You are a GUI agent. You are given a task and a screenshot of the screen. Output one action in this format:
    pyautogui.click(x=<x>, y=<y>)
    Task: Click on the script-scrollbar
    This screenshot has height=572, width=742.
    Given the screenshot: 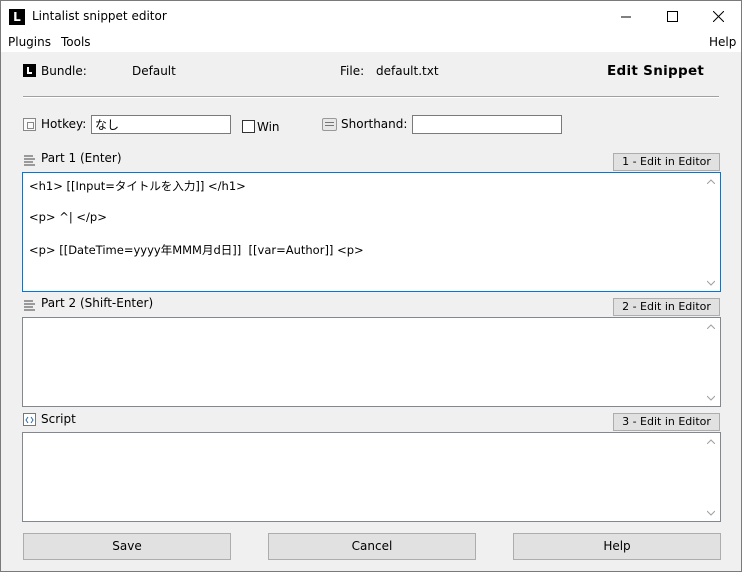 What is the action you would take?
    pyautogui.click(x=711, y=477)
    